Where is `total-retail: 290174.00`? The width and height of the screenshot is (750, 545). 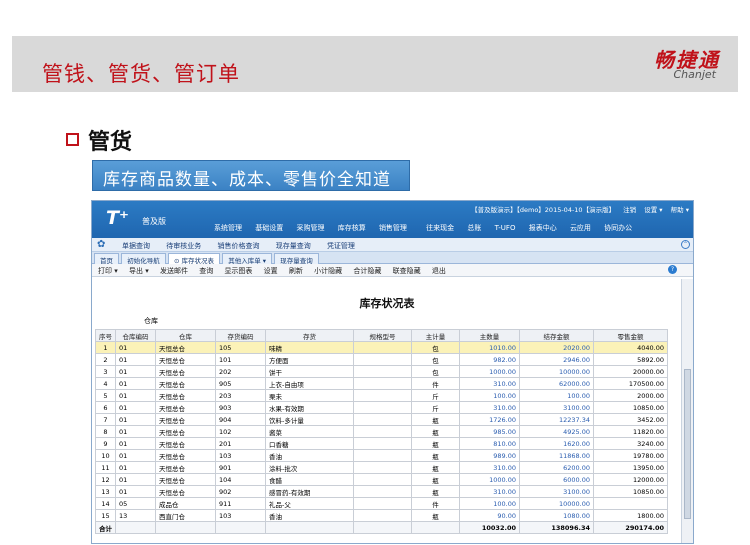
total-retail: 290174.00 is located at coordinates (630, 527).